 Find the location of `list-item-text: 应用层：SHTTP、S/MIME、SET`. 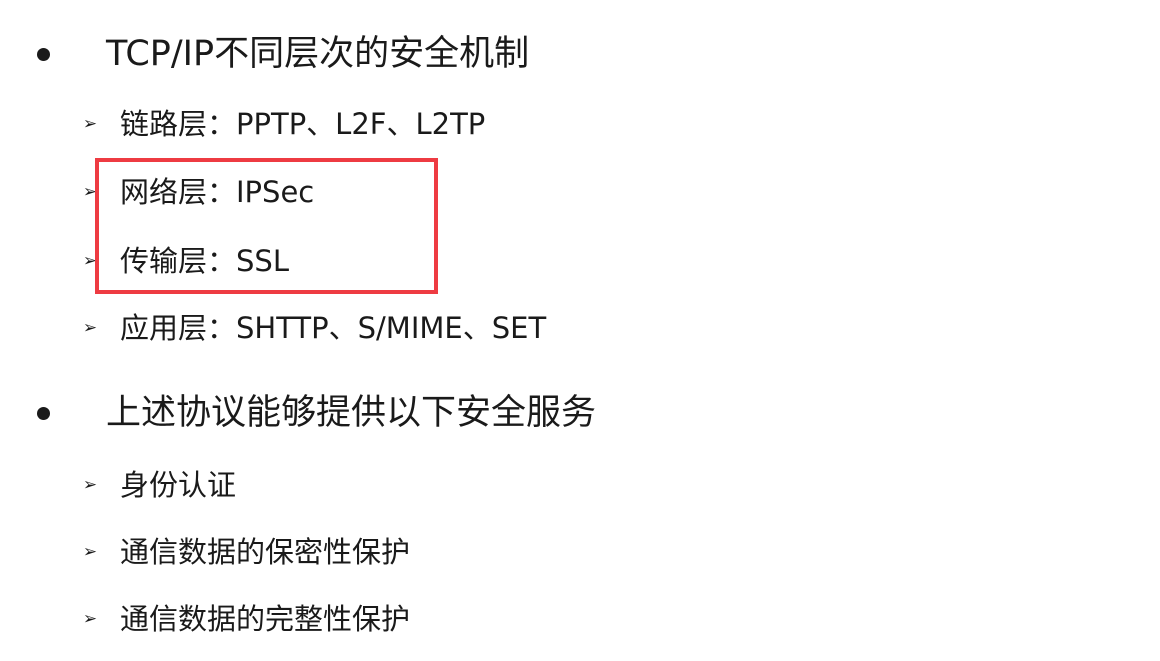

list-item-text: 应用层：SHTTP、S/MIME、SET is located at coordinates (333, 328).